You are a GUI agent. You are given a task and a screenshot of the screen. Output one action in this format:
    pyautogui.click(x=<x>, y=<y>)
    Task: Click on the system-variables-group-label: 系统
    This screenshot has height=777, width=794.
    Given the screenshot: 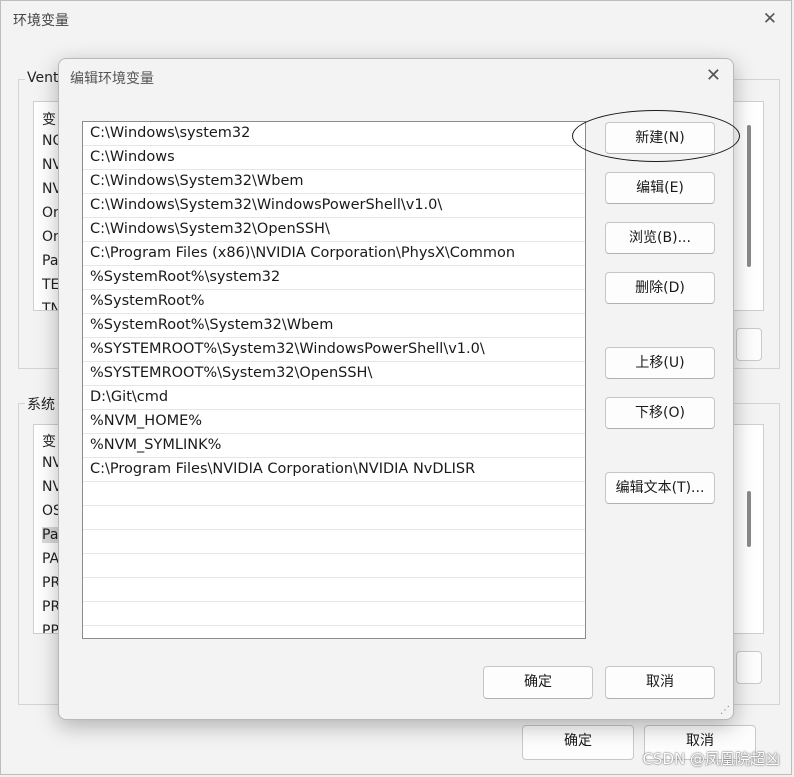 What is the action you would take?
    pyautogui.click(x=41, y=404)
    